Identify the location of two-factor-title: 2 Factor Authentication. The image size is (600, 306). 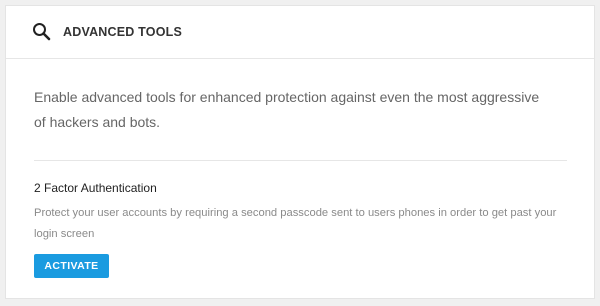
(95, 188).